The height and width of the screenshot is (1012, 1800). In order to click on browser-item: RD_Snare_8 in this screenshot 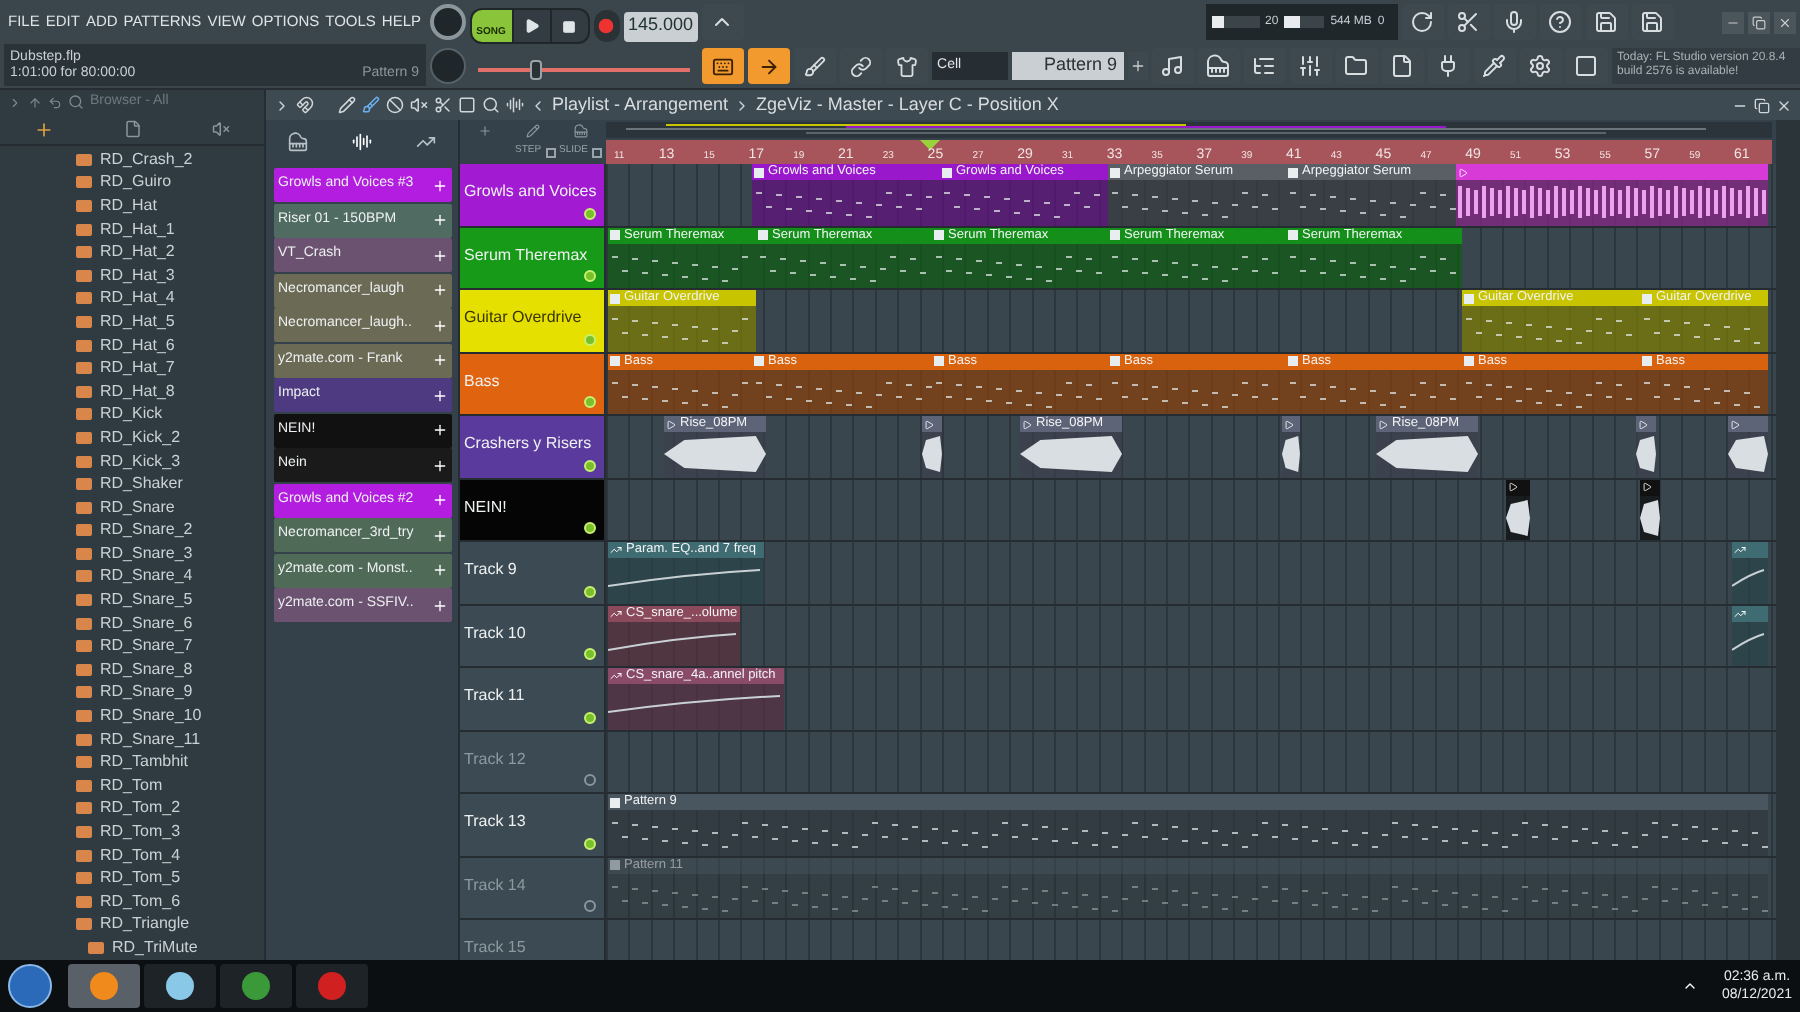, I will do `click(132, 670)`.